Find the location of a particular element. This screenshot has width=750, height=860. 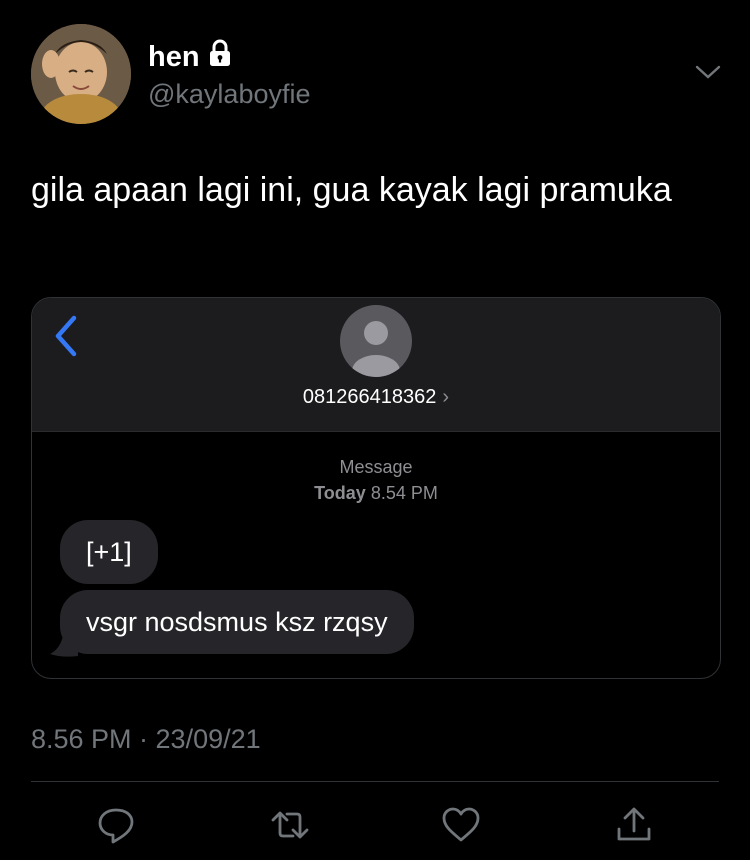

reply-icon is located at coordinates (116, 825).